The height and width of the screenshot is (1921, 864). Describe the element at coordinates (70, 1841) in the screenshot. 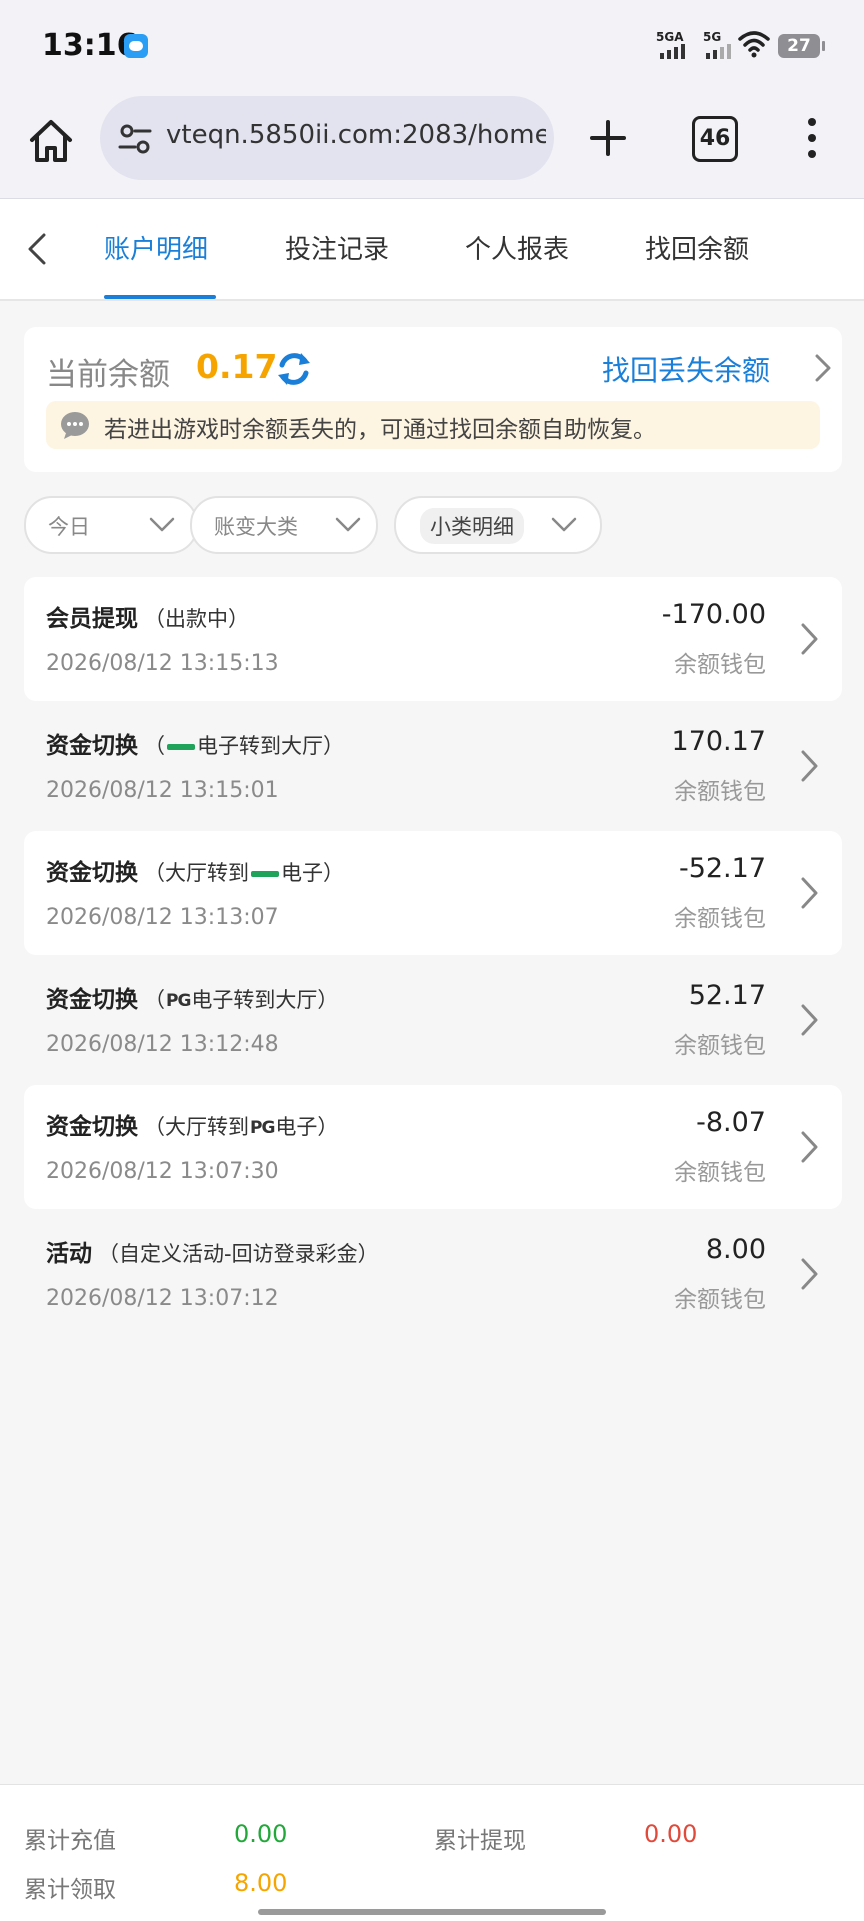

I see `recharge-total-label: 累计充值` at that location.